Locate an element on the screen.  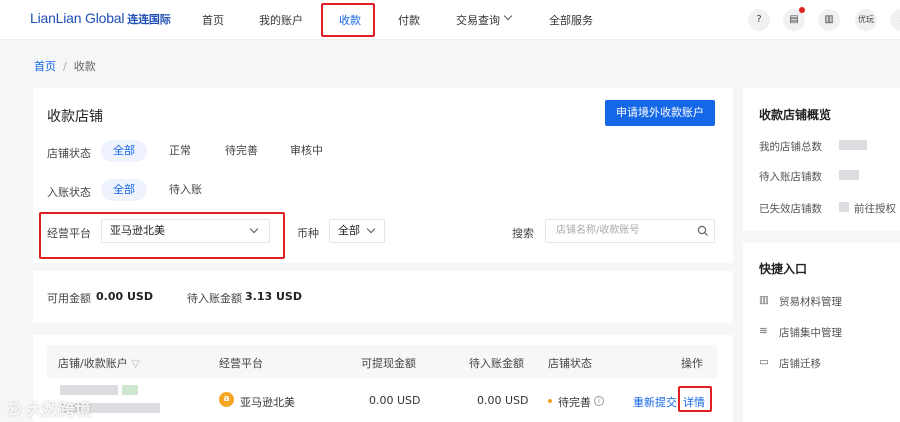
highlight-box-detail is located at coordinates (695, 399).